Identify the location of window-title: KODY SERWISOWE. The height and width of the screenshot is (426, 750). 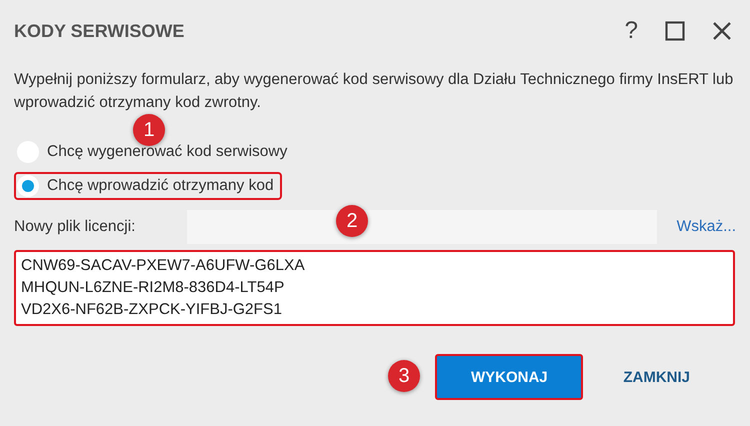
(99, 31).